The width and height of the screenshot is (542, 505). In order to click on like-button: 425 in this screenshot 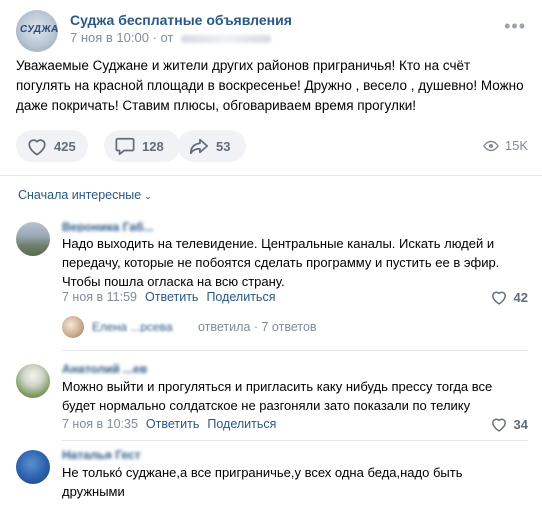, I will do `click(52, 146)`.